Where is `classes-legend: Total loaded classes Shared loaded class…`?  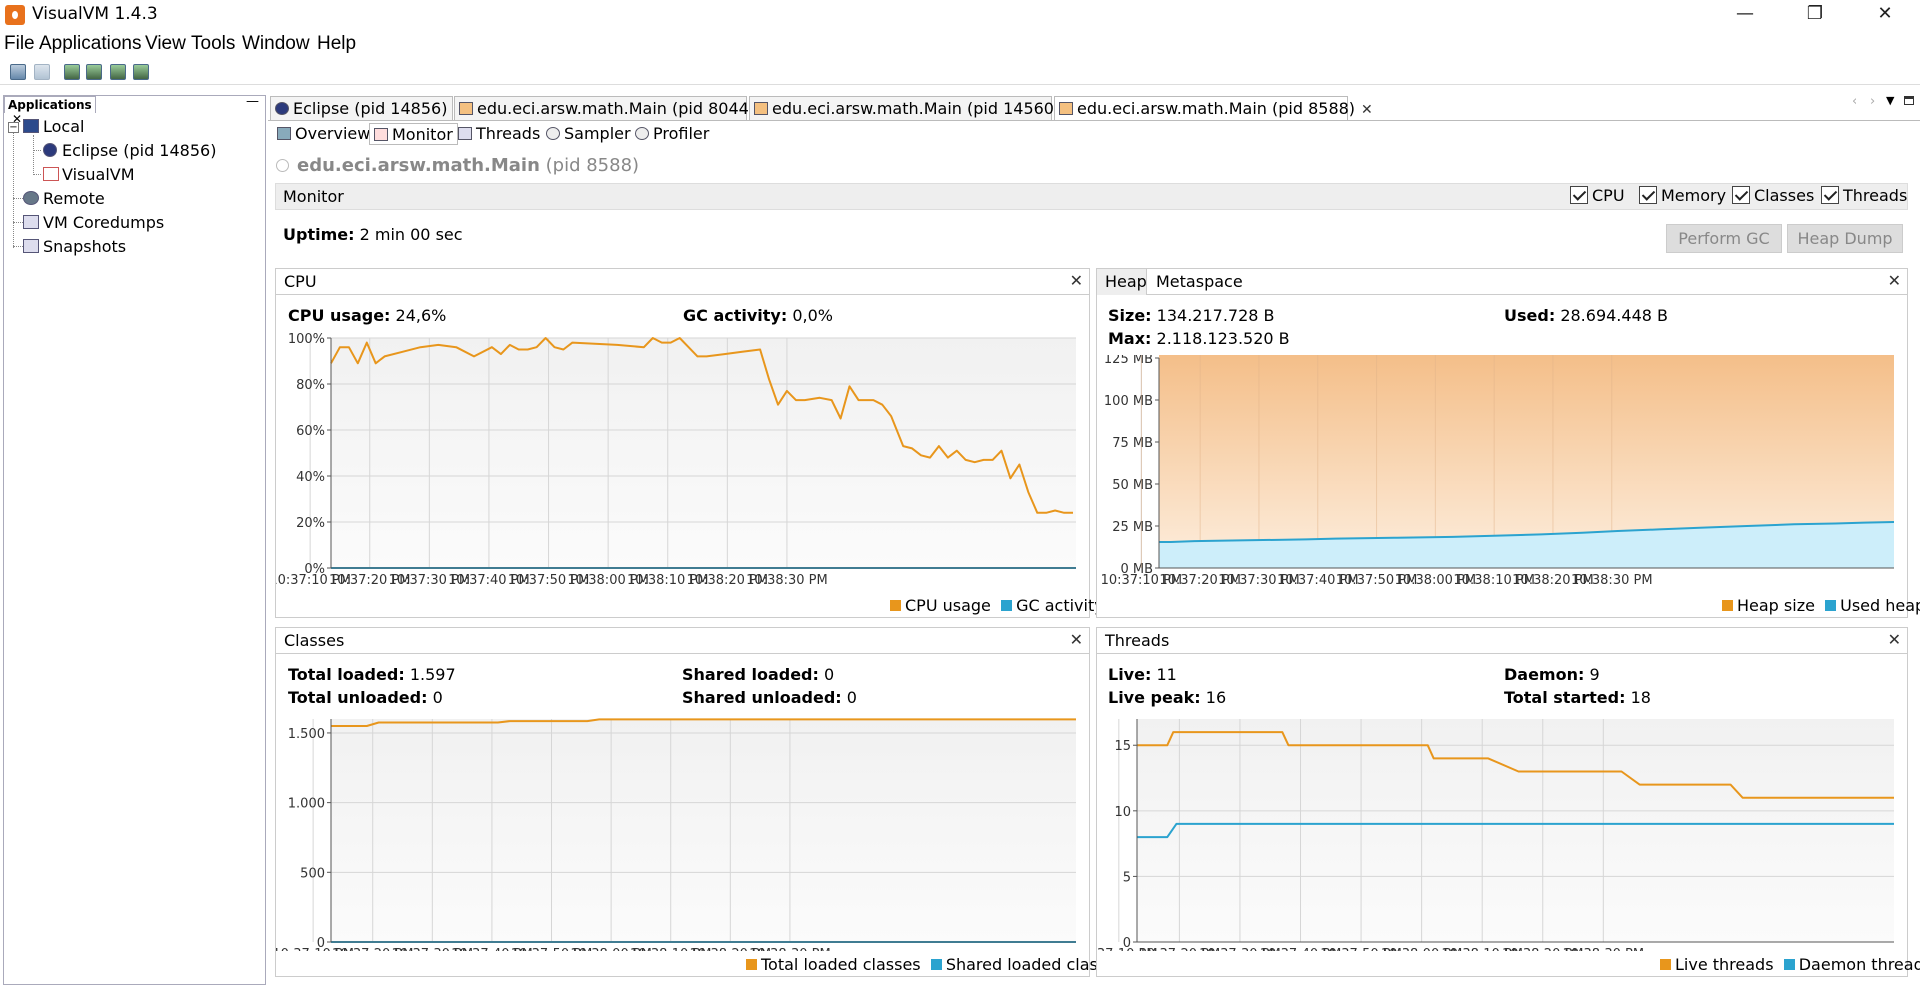
classes-legend: Total loaded classes Shared loaded class… is located at coordinates (935, 964).